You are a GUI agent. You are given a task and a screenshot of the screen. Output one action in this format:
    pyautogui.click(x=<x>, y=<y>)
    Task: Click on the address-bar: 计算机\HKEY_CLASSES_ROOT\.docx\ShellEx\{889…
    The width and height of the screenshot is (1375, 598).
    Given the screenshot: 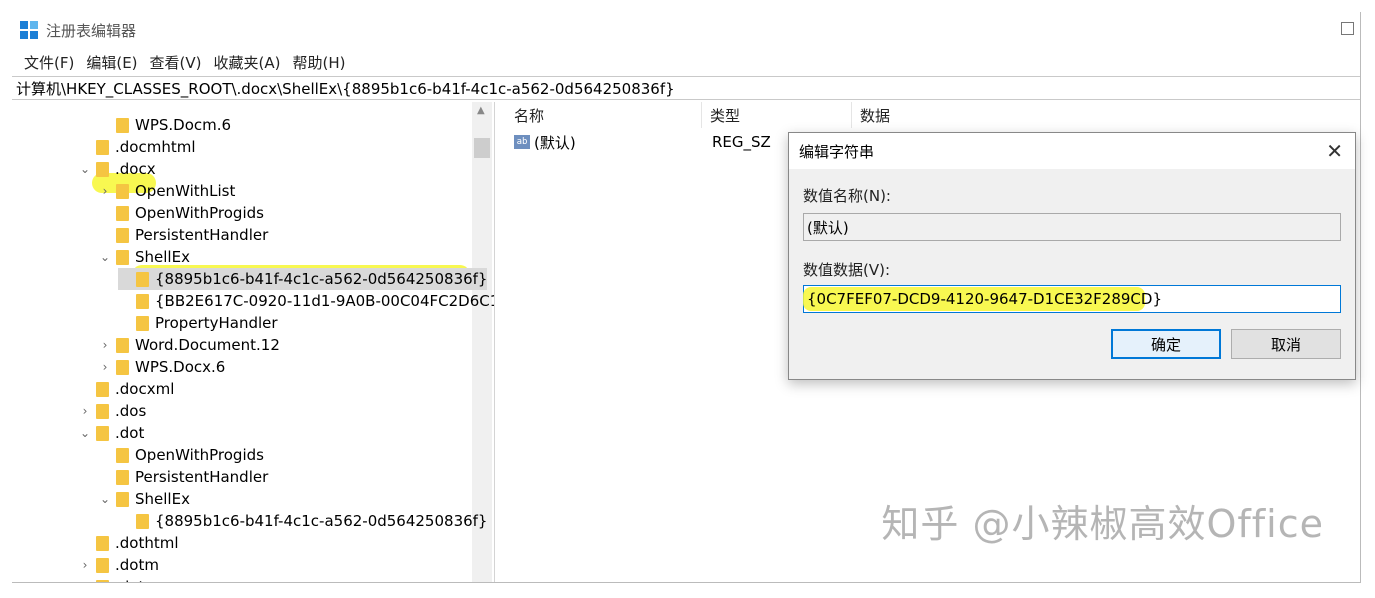 What is the action you would take?
    pyautogui.click(x=686, y=88)
    